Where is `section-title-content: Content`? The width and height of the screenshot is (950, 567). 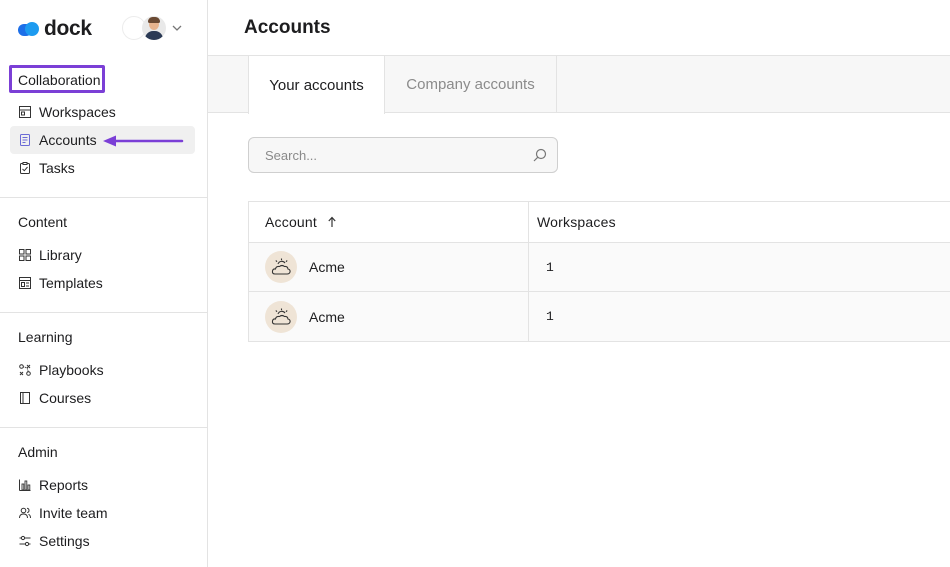 section-title-content: Content is located at coordinates (43, 222).